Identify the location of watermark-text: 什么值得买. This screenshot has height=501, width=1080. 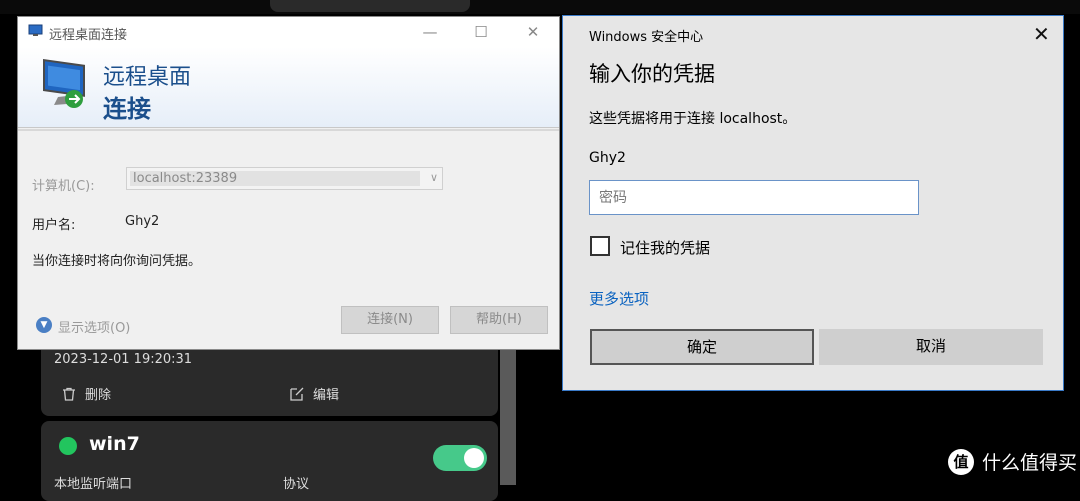
(1030, 463).